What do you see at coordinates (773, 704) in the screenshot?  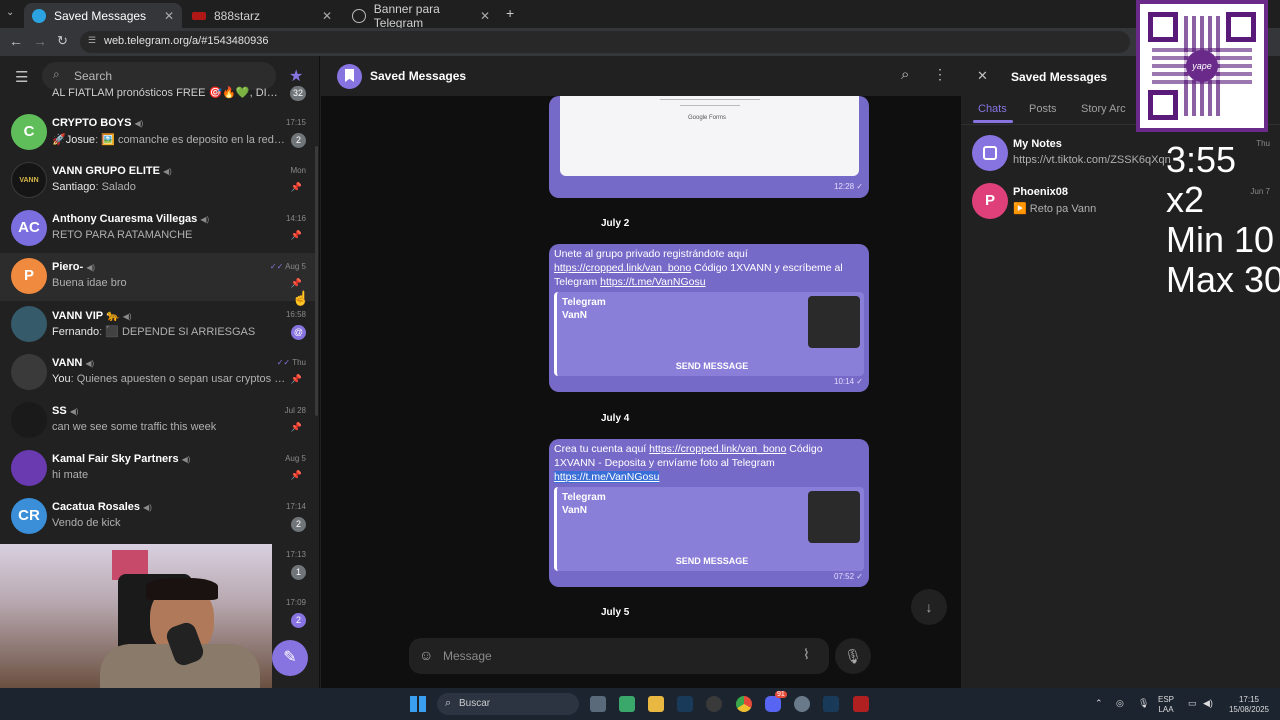 I see `discord-icon` at bounding box center [773, 704].